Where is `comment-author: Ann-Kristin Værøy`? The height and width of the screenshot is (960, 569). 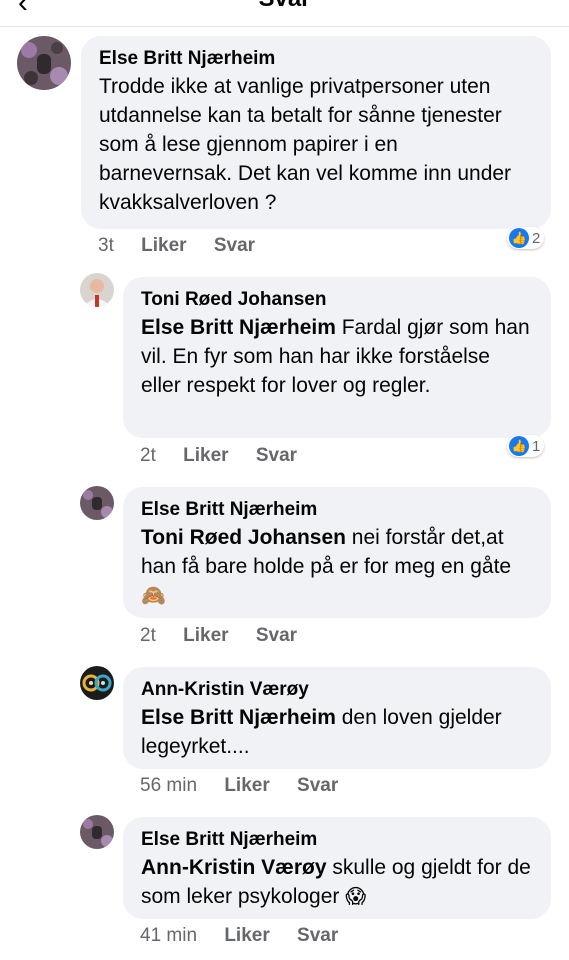 comment-author: Ann-Kristin Værøy is located at coordinates (337, 690).